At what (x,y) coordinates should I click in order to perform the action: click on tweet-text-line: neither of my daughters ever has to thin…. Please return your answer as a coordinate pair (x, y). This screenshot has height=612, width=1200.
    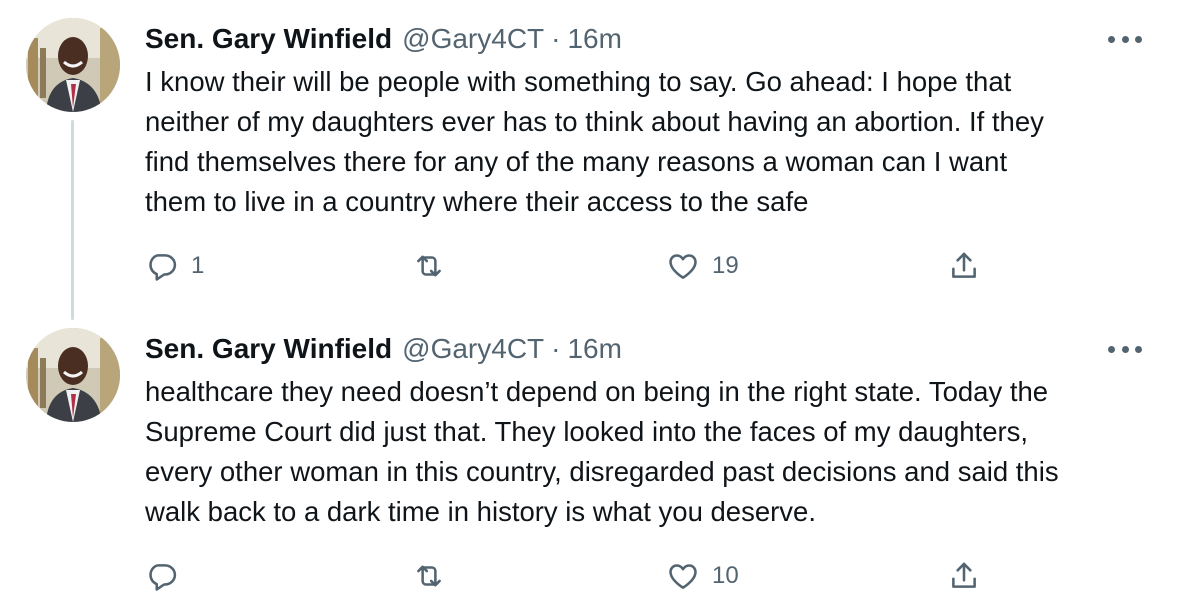
    Looking at the image, I should click on (594, 121).